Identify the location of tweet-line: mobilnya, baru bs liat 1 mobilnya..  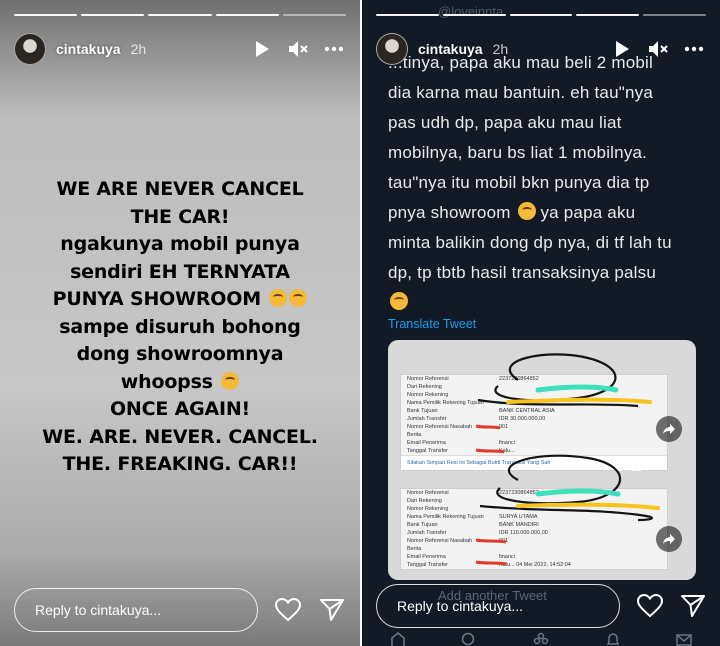
(518, 152).